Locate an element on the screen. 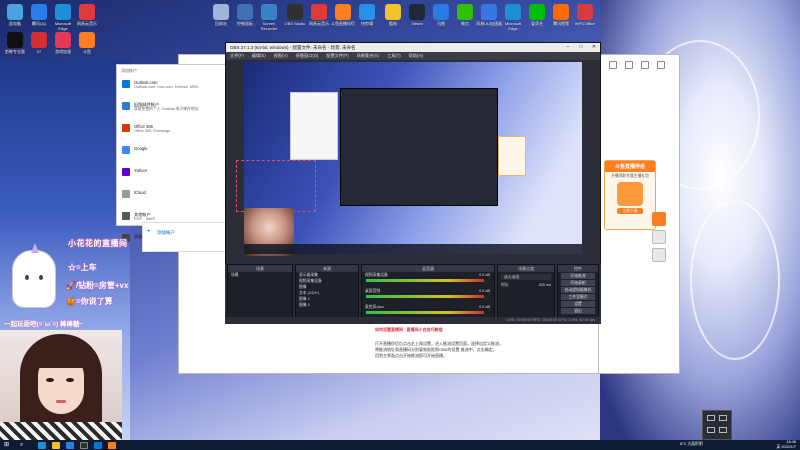 Image resolution: width=800 pixels, height=450 pixels. mail-provider-option: 旧版邮件帐户 获取免费的个人 Outlook 电子邮件地址 is located at coordinates (171, 110).